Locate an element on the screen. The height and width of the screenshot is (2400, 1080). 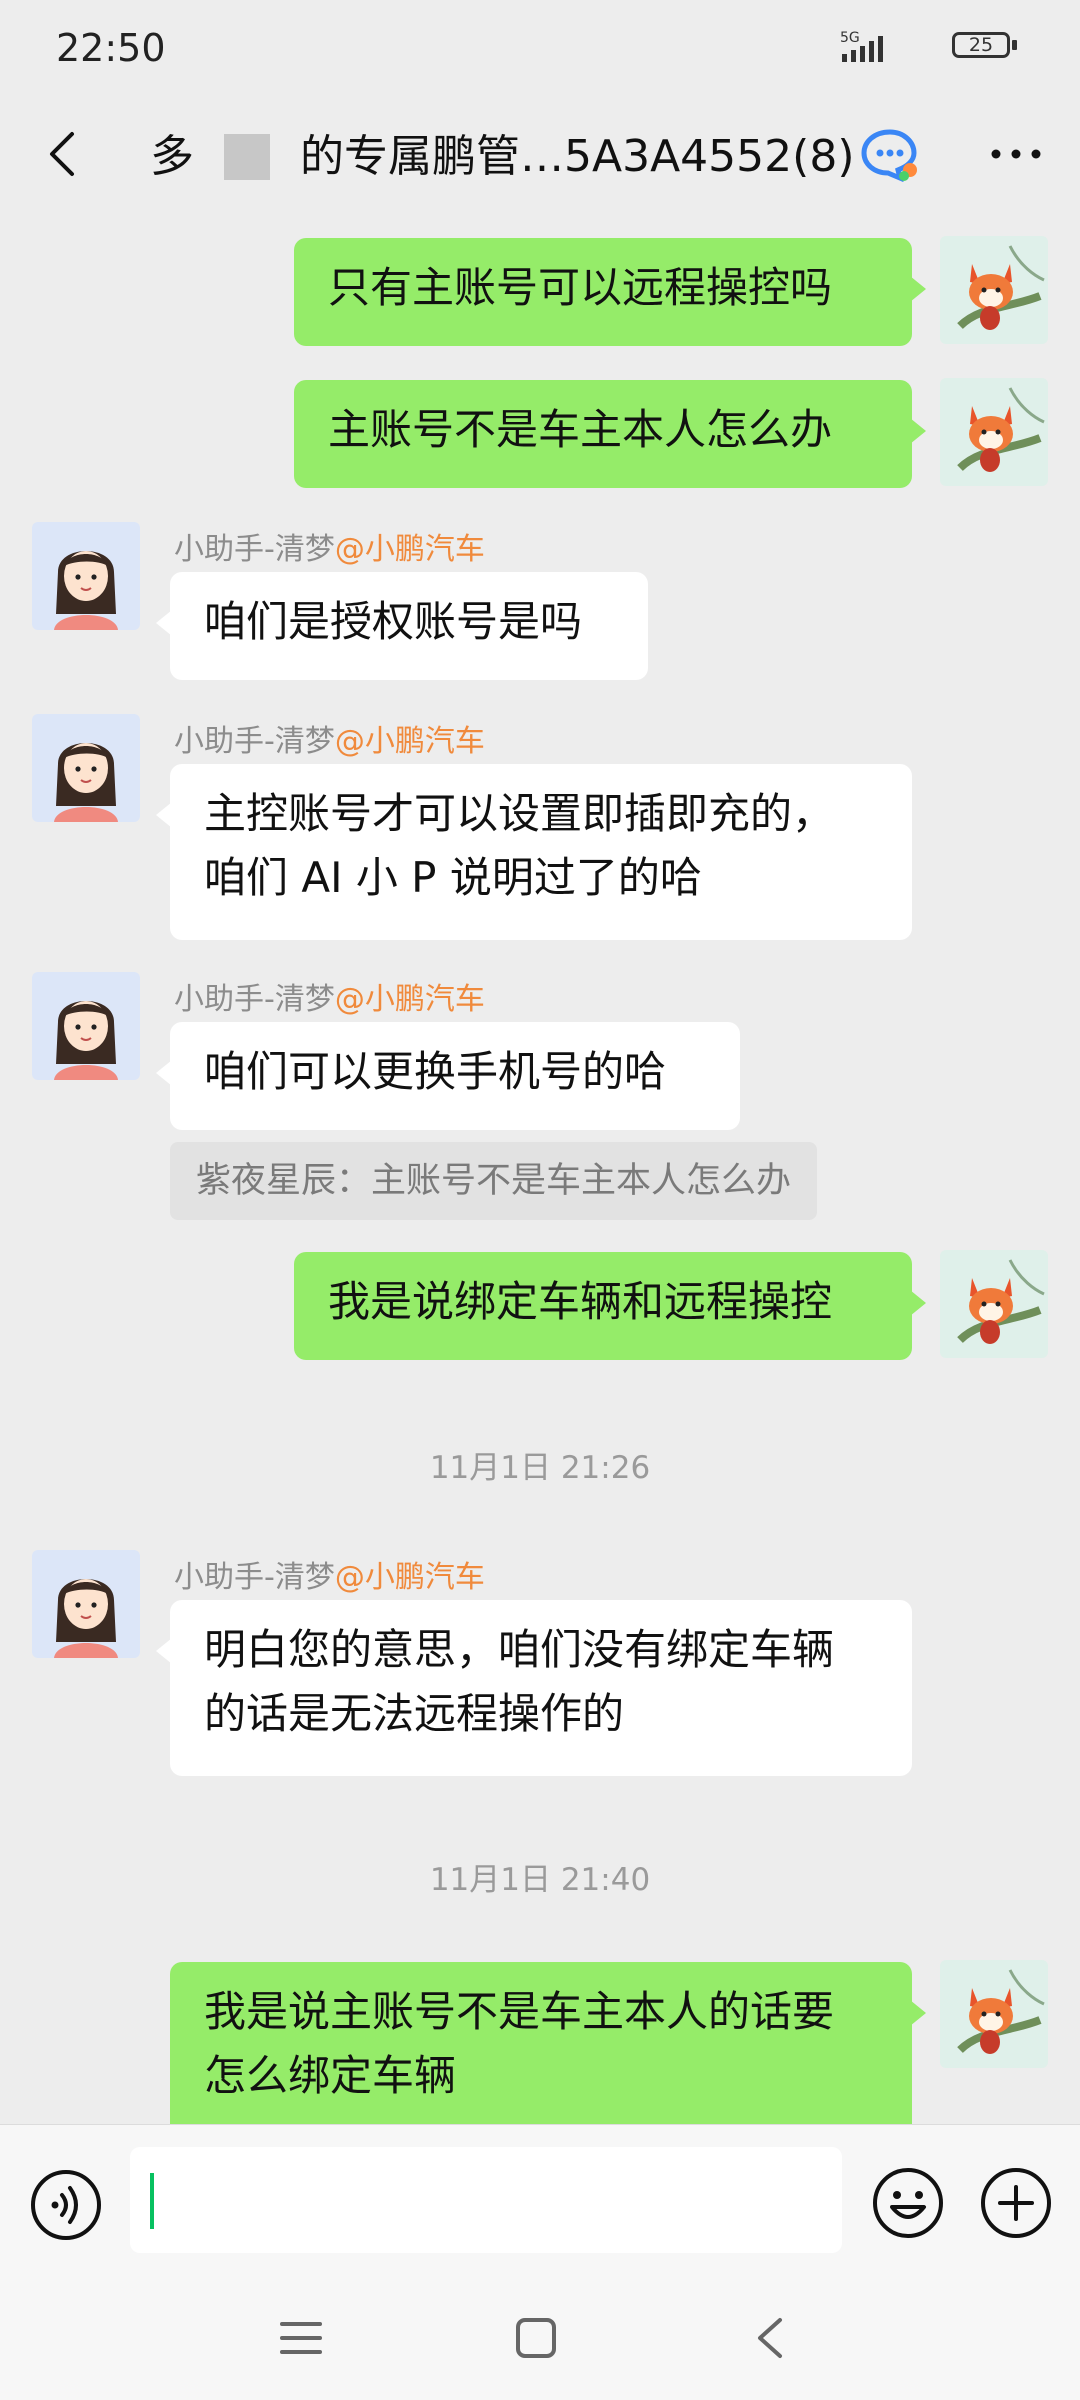
input-bar is located at coordinates (540, 2200).